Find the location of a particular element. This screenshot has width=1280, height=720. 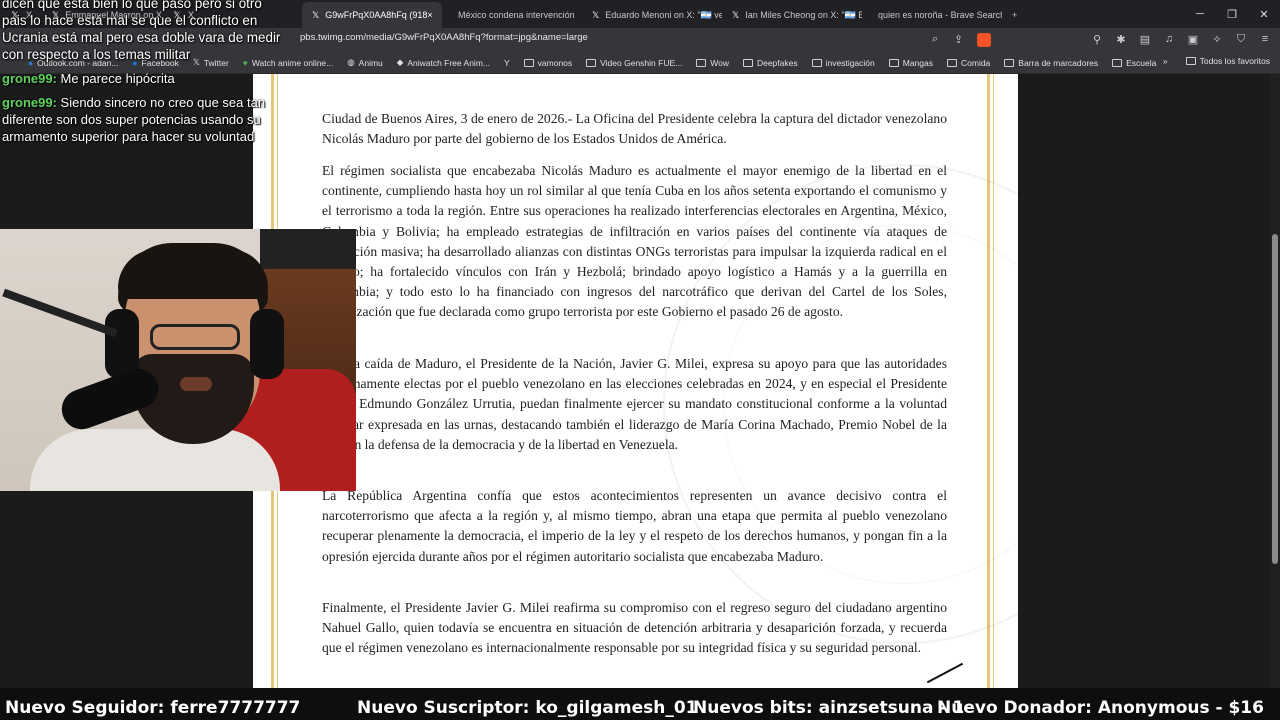

webcam-headphone is located at coordinates (267, 344).